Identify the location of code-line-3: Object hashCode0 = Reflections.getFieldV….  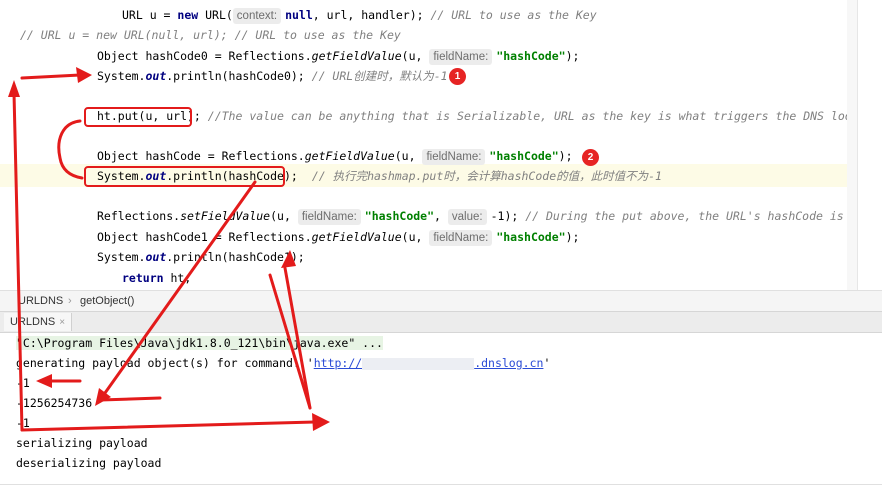
(338, 57).